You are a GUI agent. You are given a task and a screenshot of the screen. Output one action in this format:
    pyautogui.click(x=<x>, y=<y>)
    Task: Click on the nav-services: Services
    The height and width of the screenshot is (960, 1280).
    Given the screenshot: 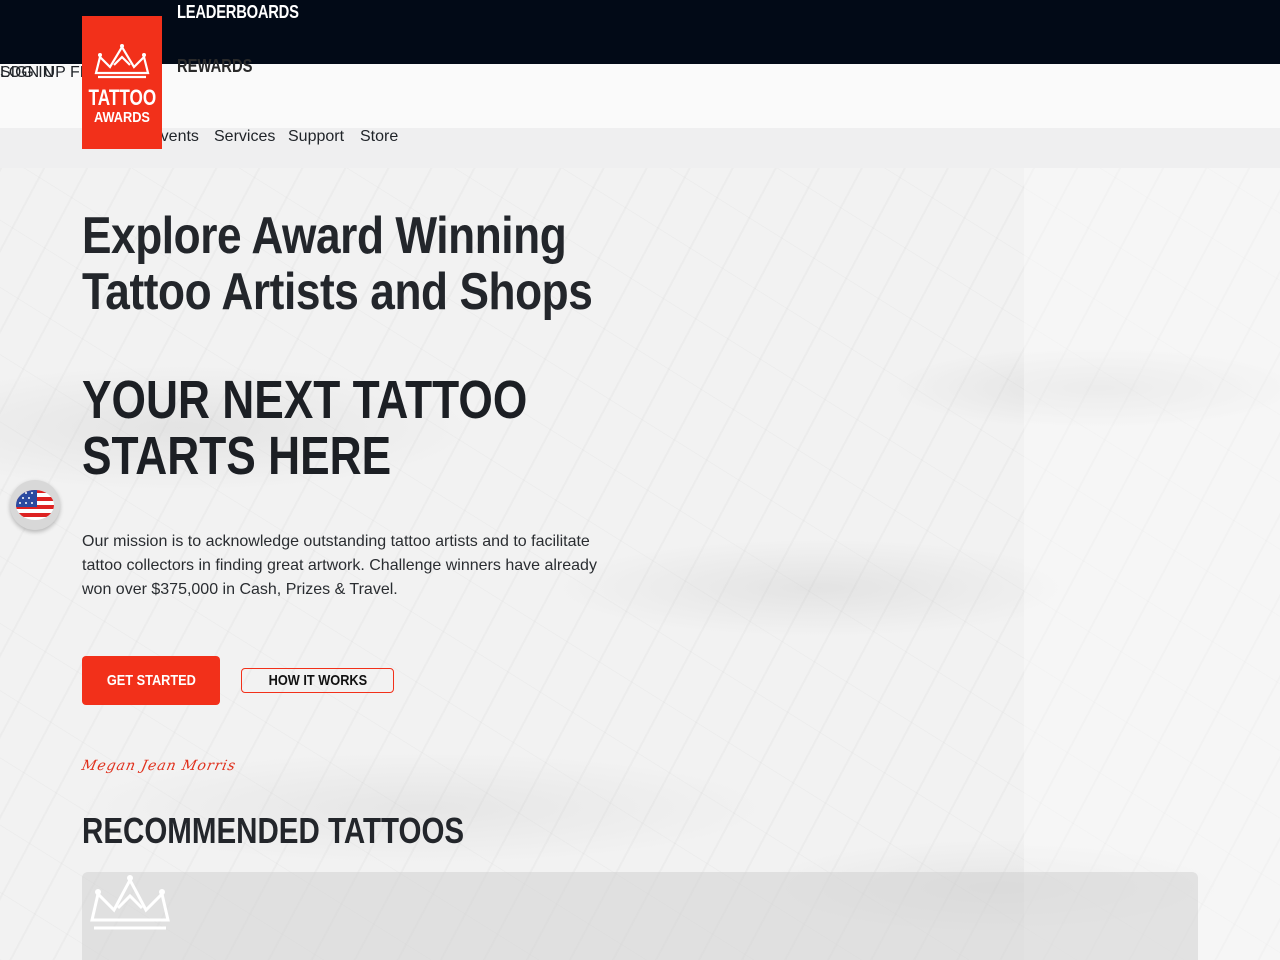 What is the action you would take?
    pyautogui.click(x=244, y=137)
    